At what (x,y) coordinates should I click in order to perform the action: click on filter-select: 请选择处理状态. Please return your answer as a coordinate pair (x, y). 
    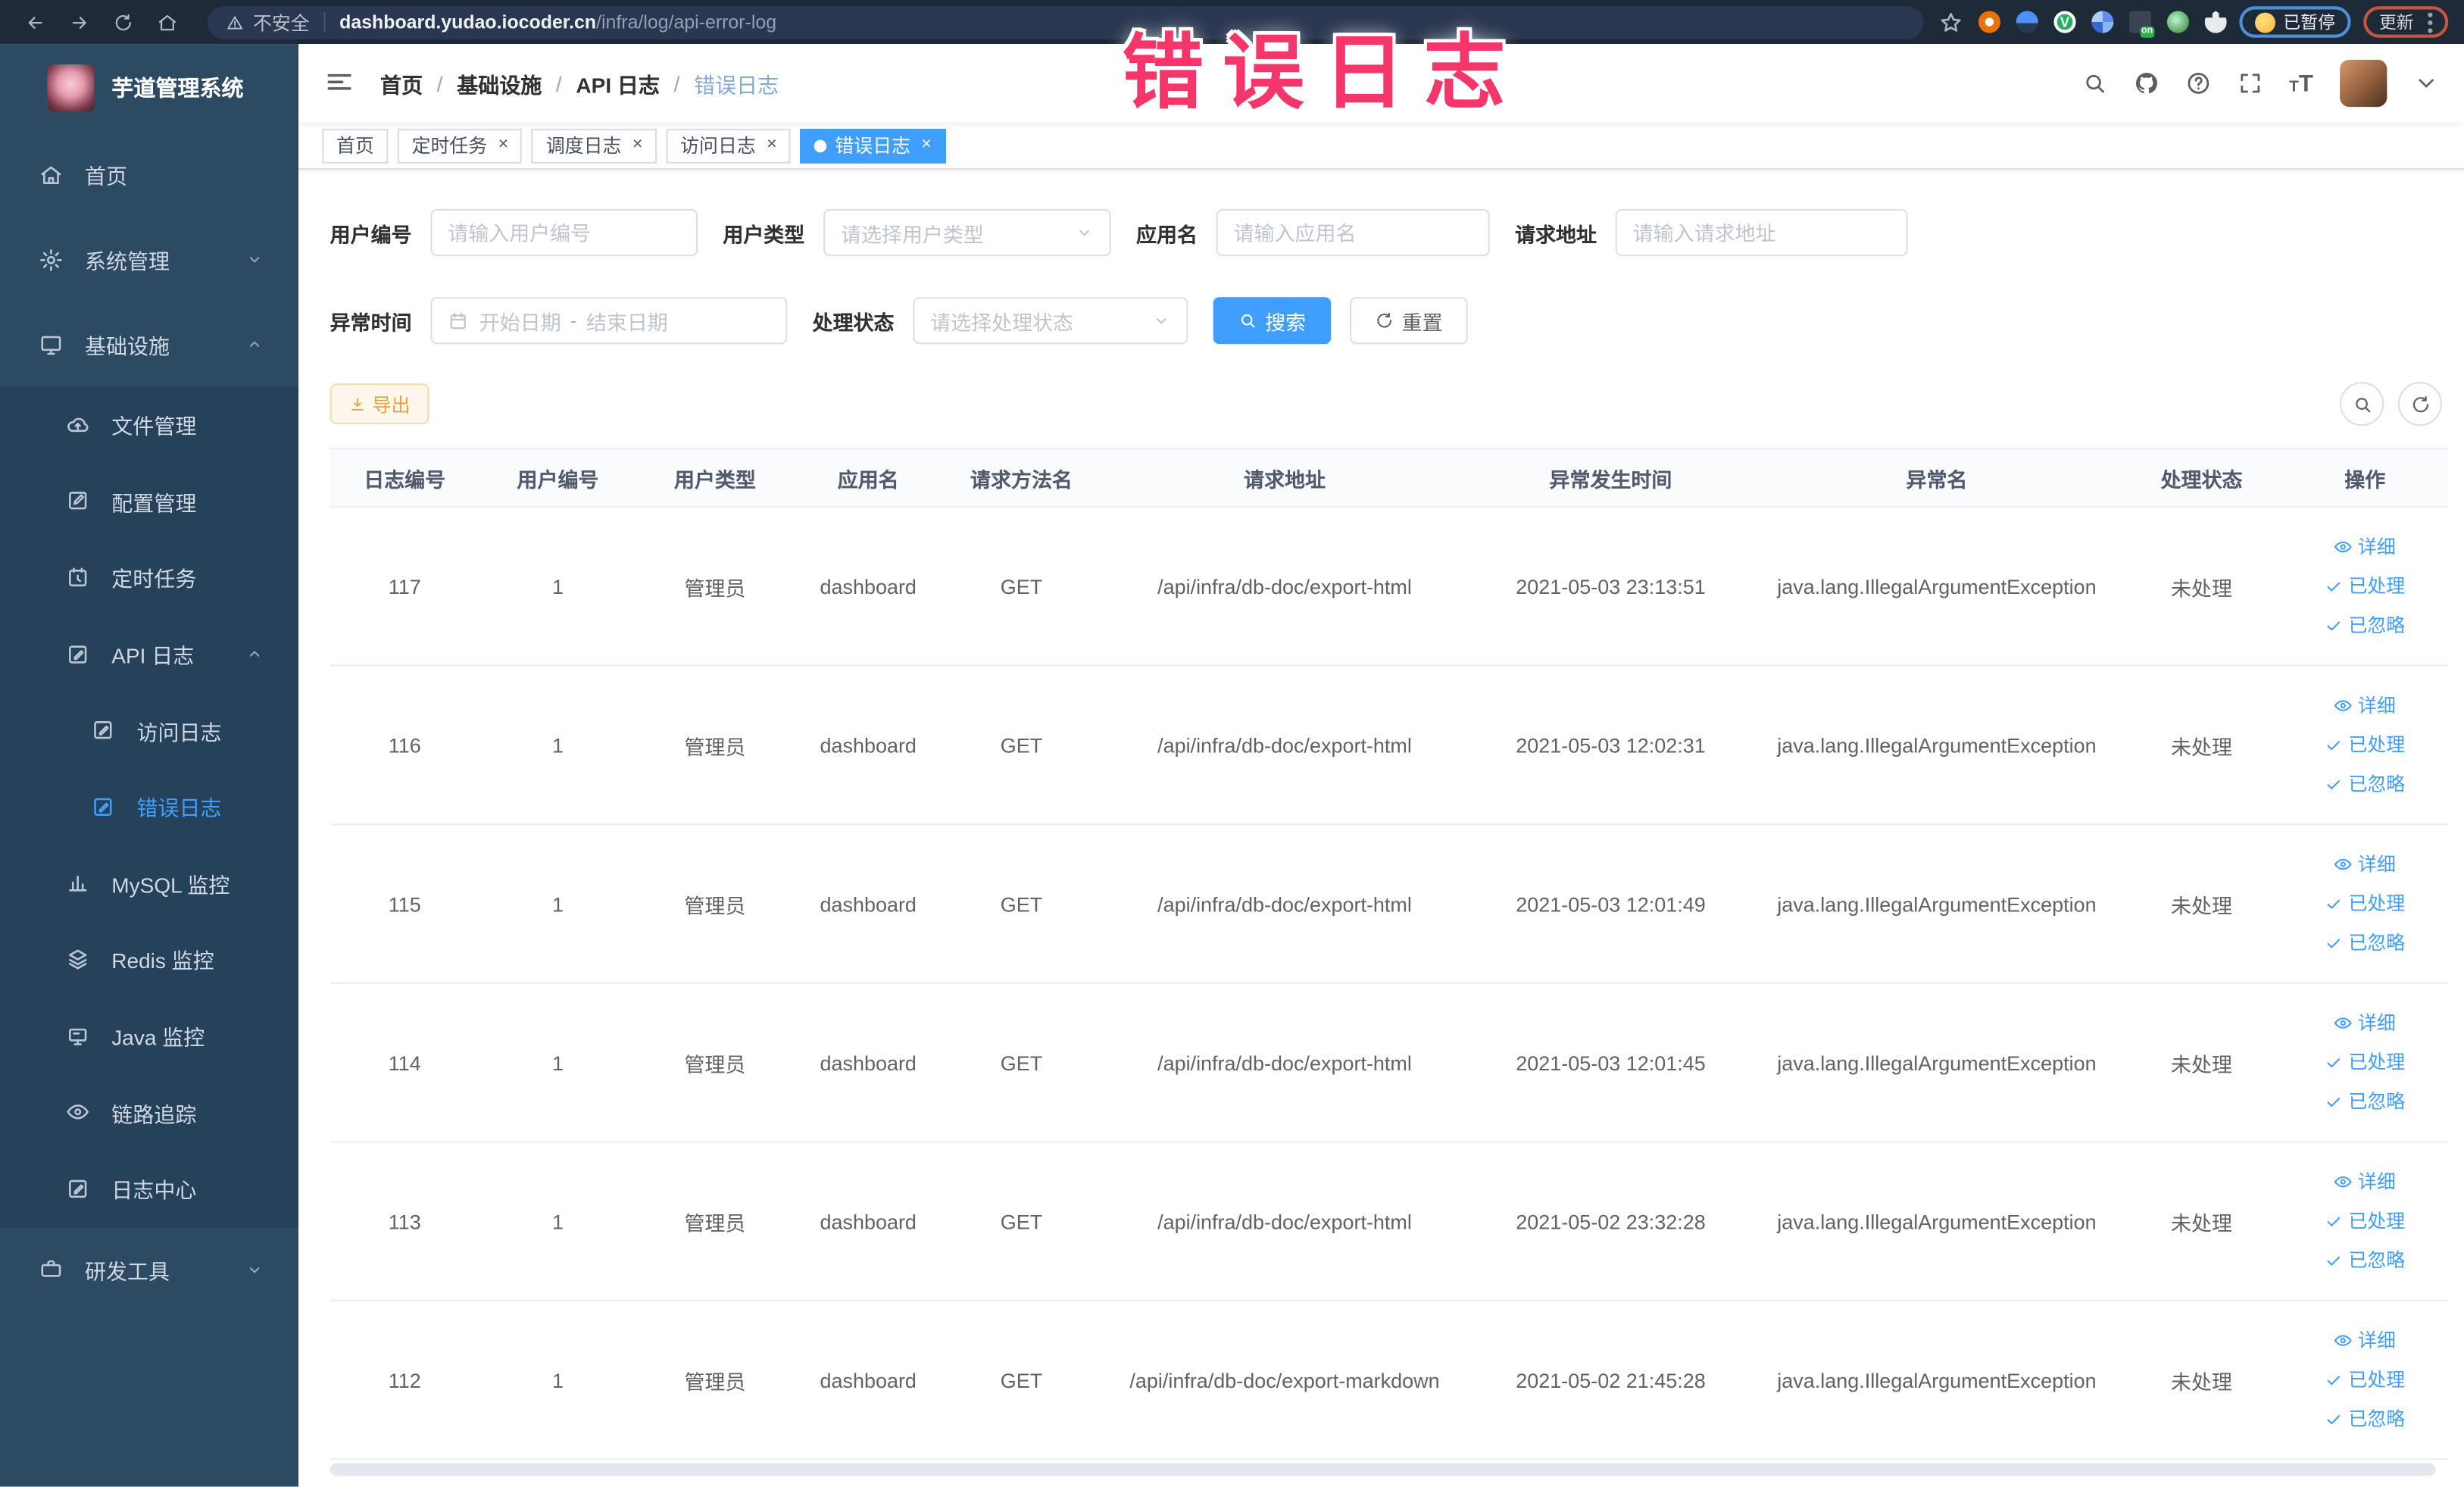
    Looking at the image, I should click on (1050, 321).